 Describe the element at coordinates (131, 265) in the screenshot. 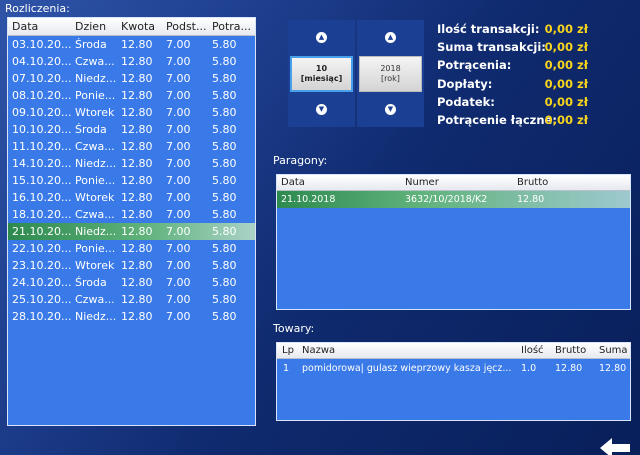

I see `table-row: 23.10.20... Wtorek 12.80 7.00 5.80` at that location.